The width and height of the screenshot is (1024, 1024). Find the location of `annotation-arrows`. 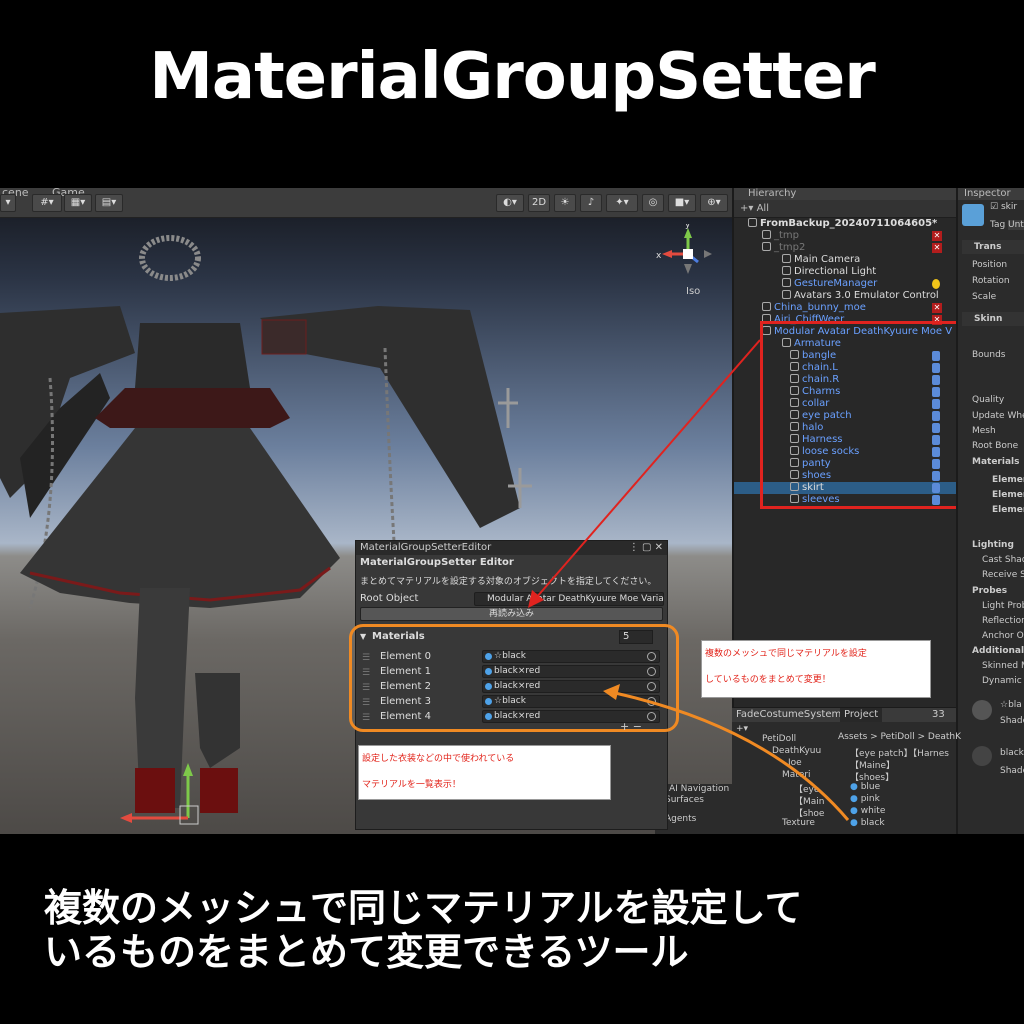

annotation-arrows is located at coordinates (689, 580).